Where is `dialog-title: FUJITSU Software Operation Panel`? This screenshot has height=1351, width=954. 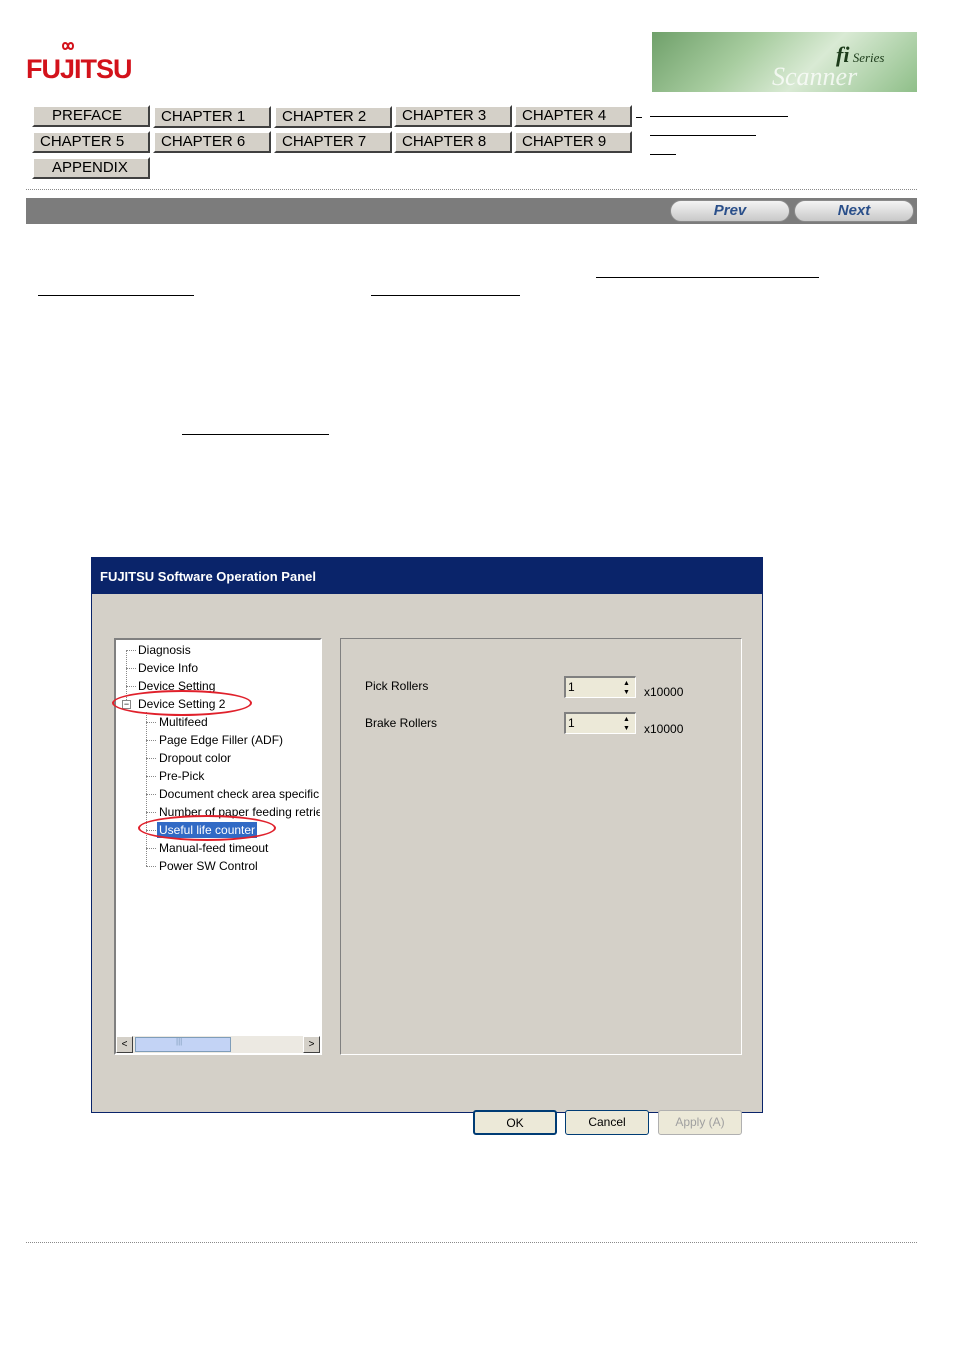
dialog-title: FUJITSU Software Operation Panel is located at coordinates (208, 576).